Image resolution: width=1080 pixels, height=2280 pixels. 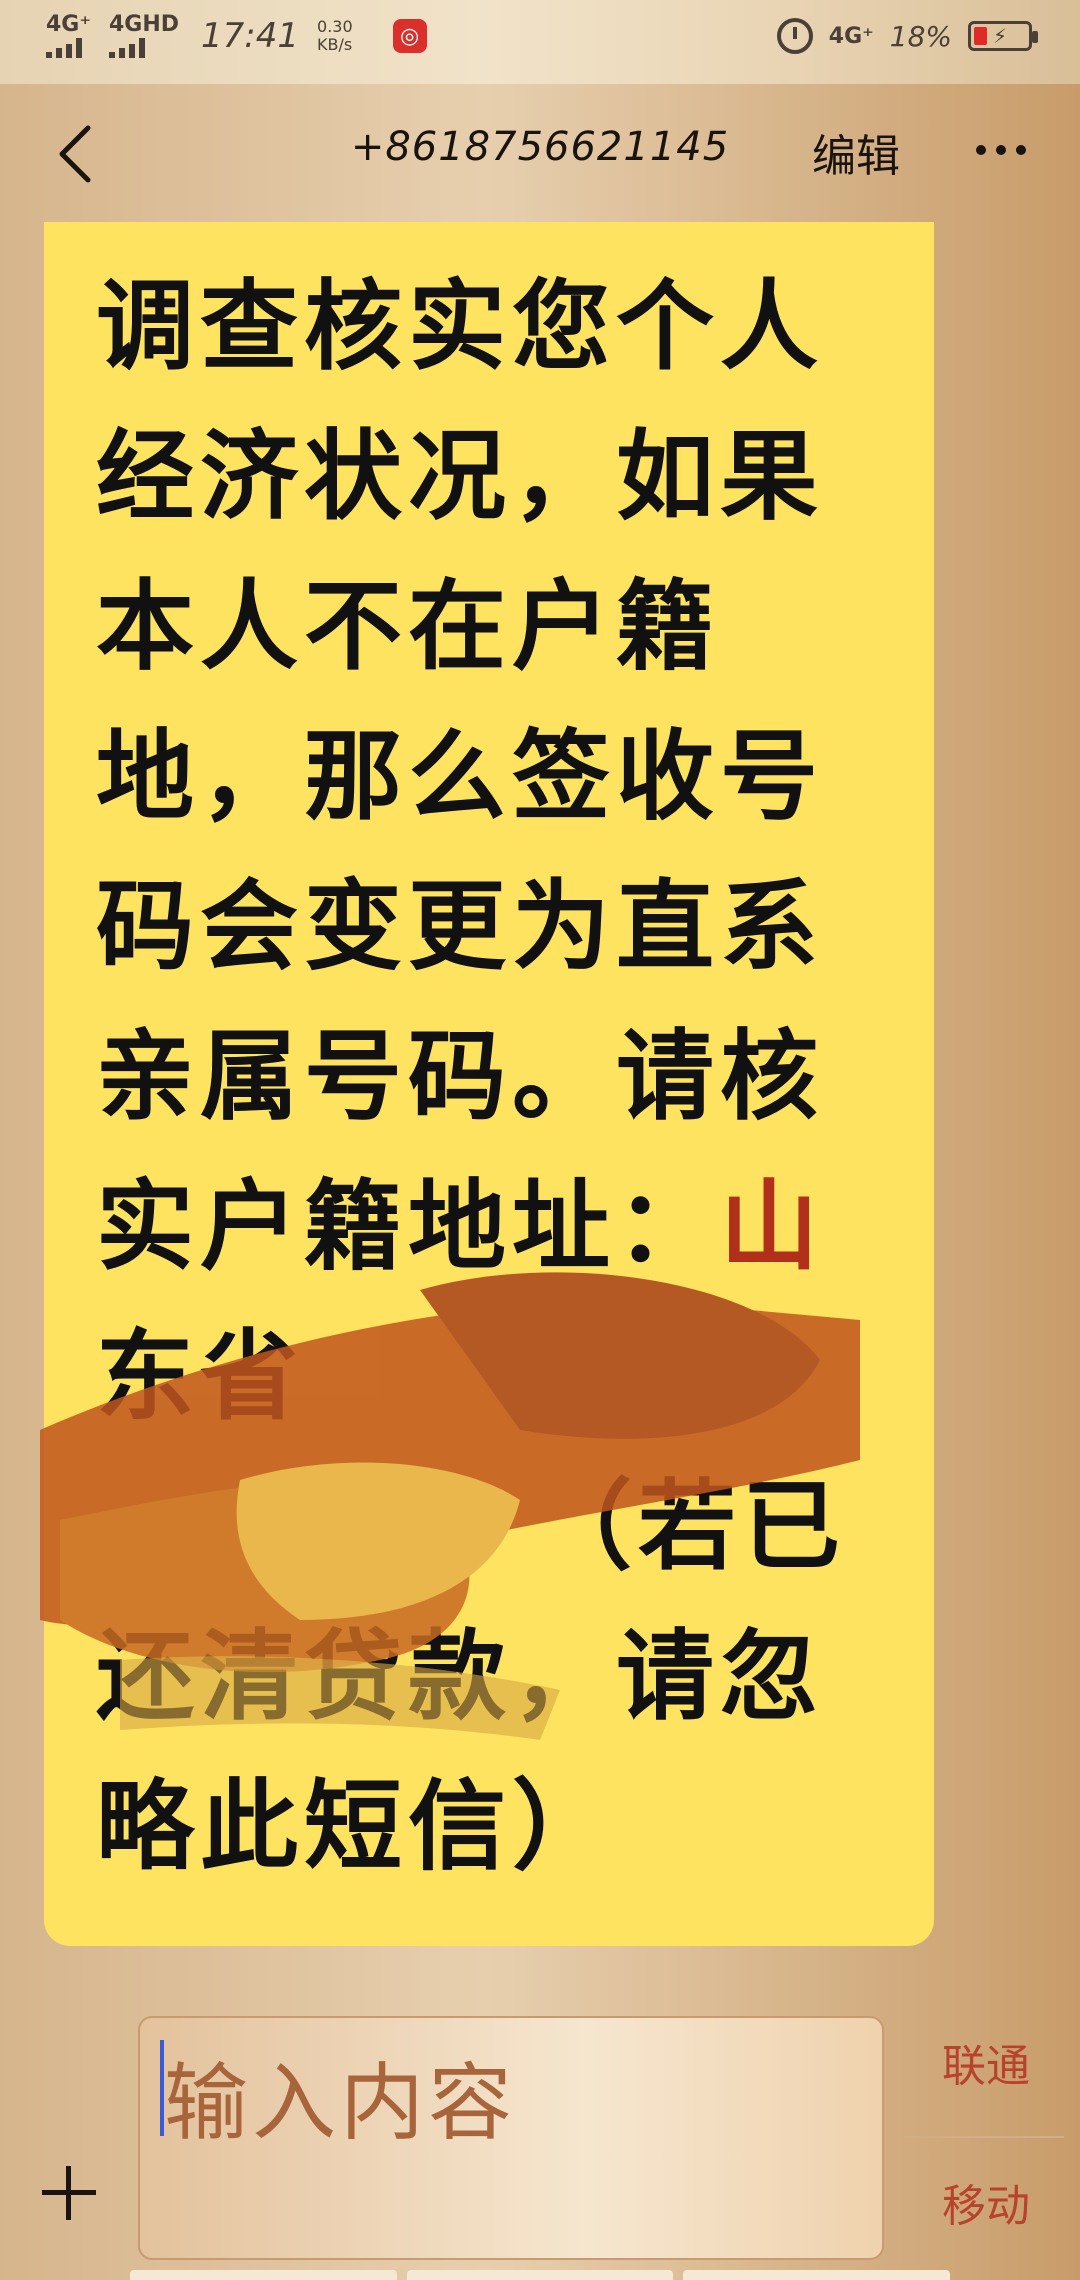 I want to click on contact-number: +8618756621145, so click(x=540, y=147).